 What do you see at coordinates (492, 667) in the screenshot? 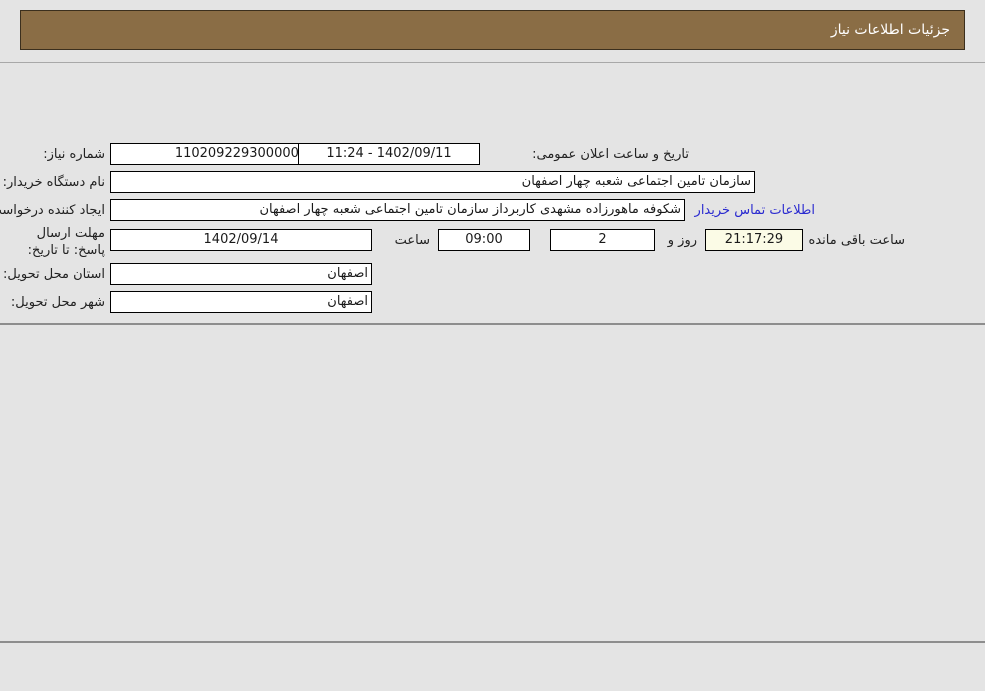
I see `footer-panel: چاپ بازگشت` at bounding box center [492, 667].